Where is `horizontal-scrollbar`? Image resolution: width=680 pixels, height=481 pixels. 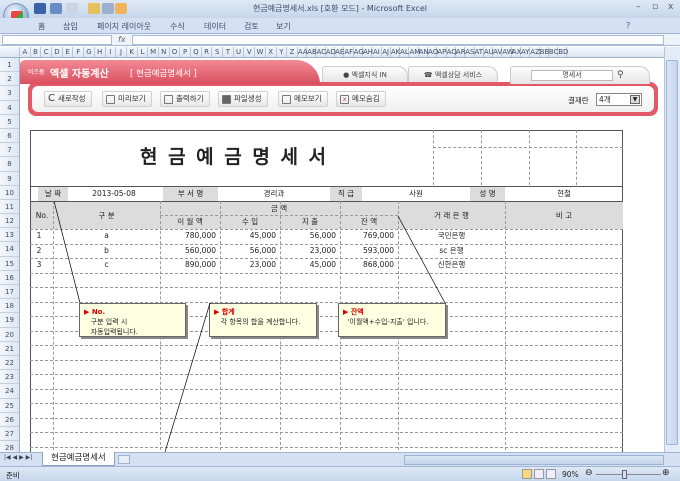 horizontal-scrollbar is located at coordinates (534, 460).